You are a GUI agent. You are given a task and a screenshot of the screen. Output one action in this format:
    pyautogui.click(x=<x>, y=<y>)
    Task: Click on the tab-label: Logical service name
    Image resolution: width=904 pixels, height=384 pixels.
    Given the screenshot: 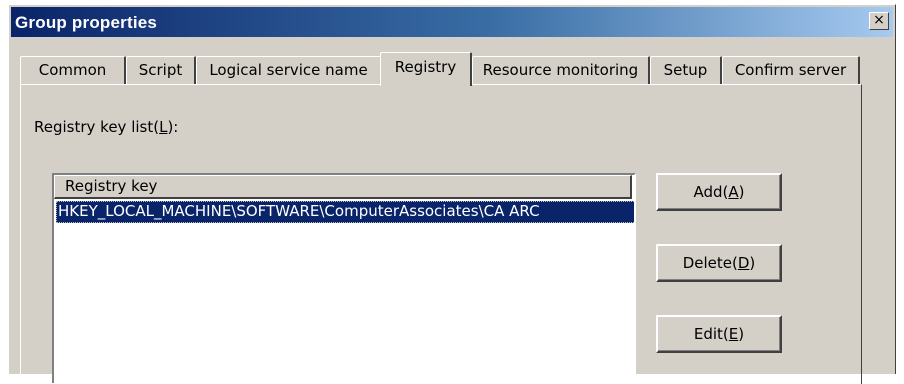 What is the action you would take?
    pyautogui.click(x=288, y=70)
    